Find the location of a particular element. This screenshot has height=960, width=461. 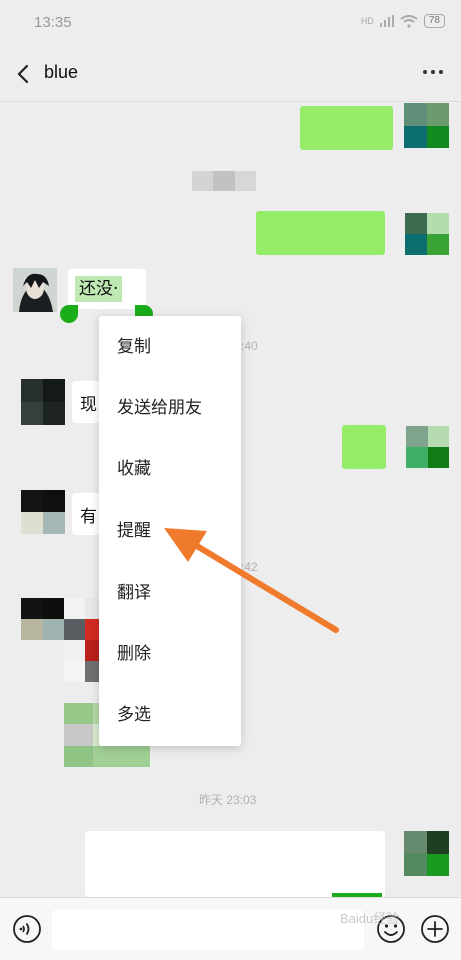

menu-item-forward: 发送给朋友 is located at coordinates (159, 408).